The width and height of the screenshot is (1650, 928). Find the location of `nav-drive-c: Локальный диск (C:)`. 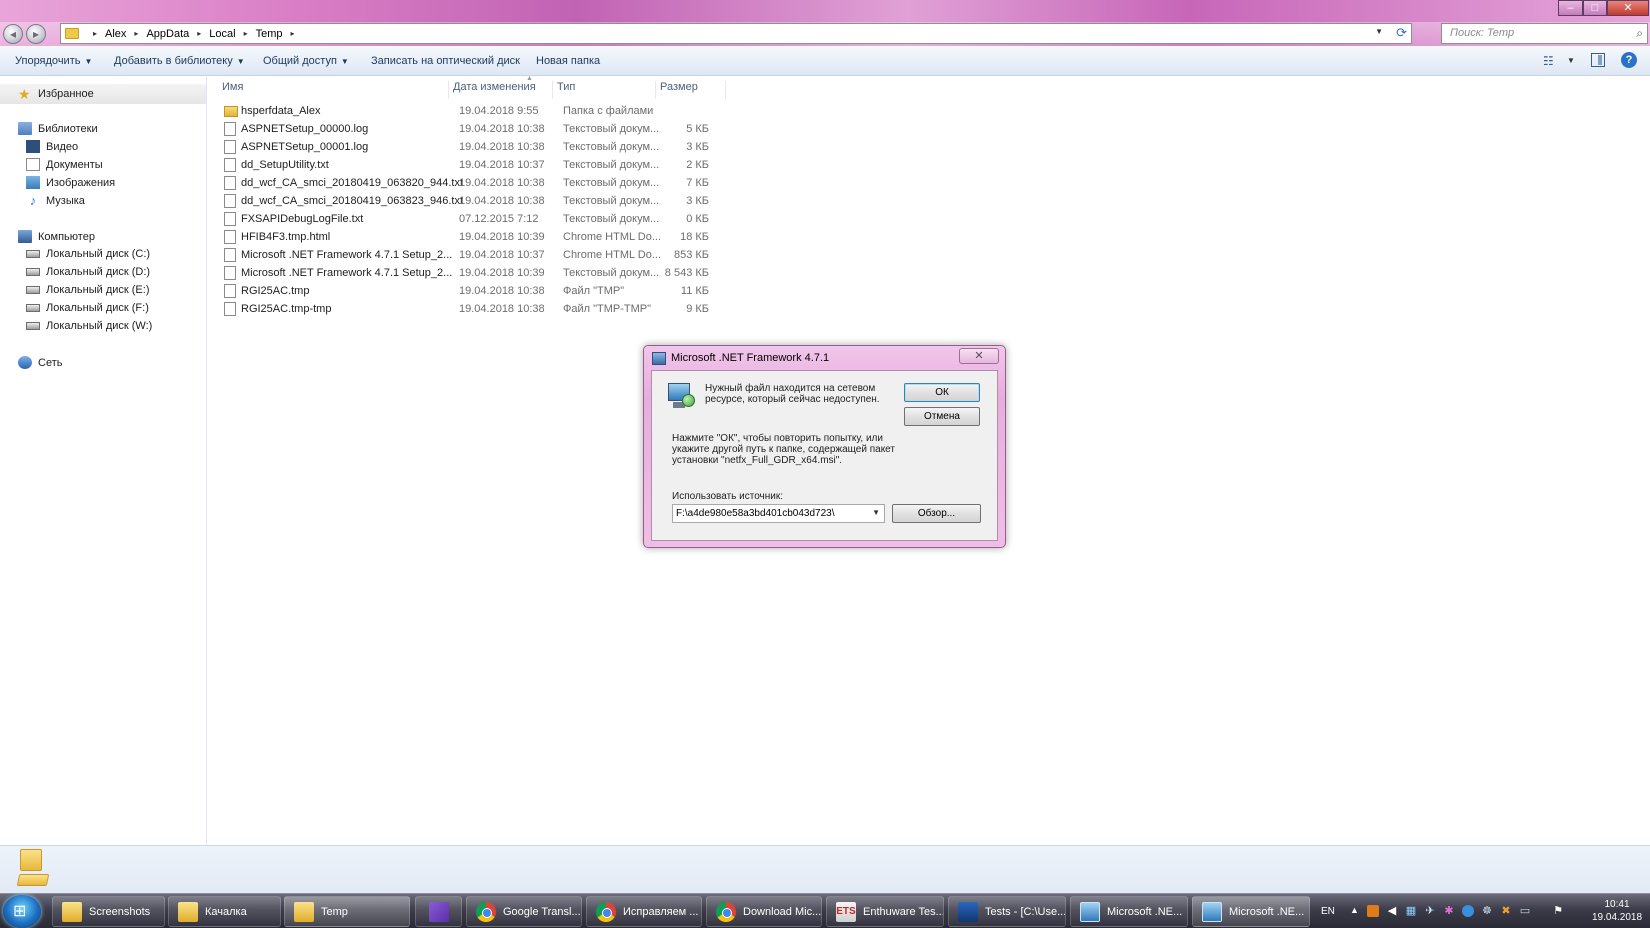

nav-drive-c: Локальный диск (C:) is located at coordinates (88, 254).